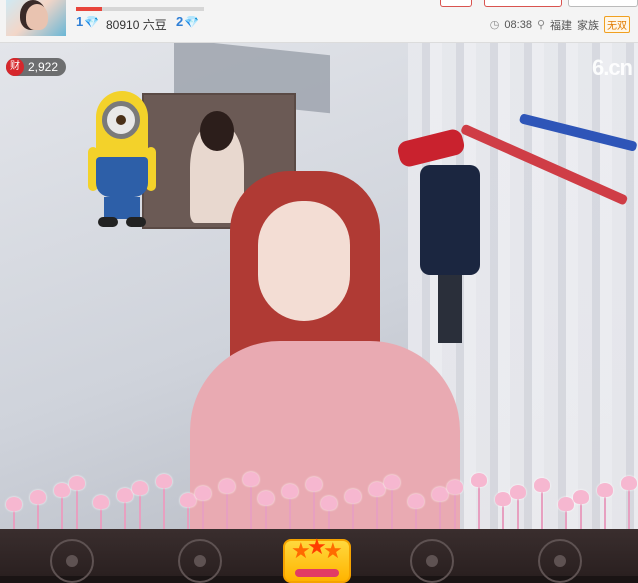 Image resolution: width=638 pixels, height=583 pixels. I want to click on location-text: 福建, so click(561, 25).